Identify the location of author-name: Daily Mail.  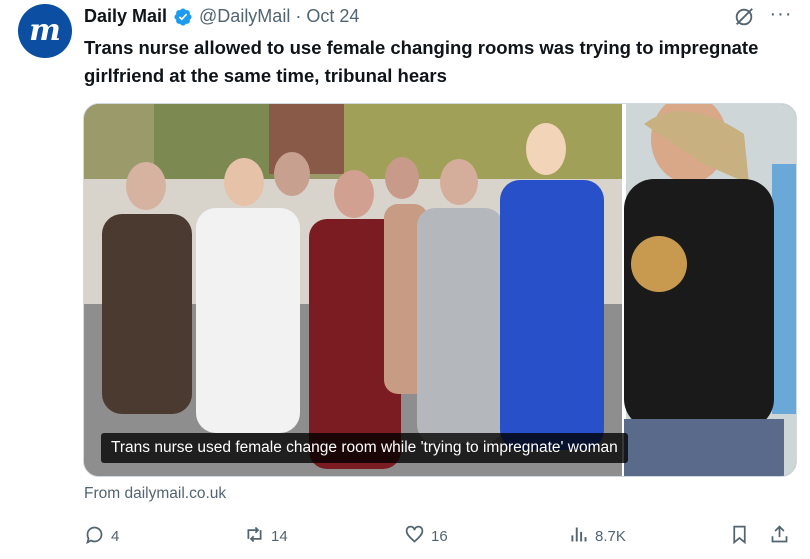
(125, 16).